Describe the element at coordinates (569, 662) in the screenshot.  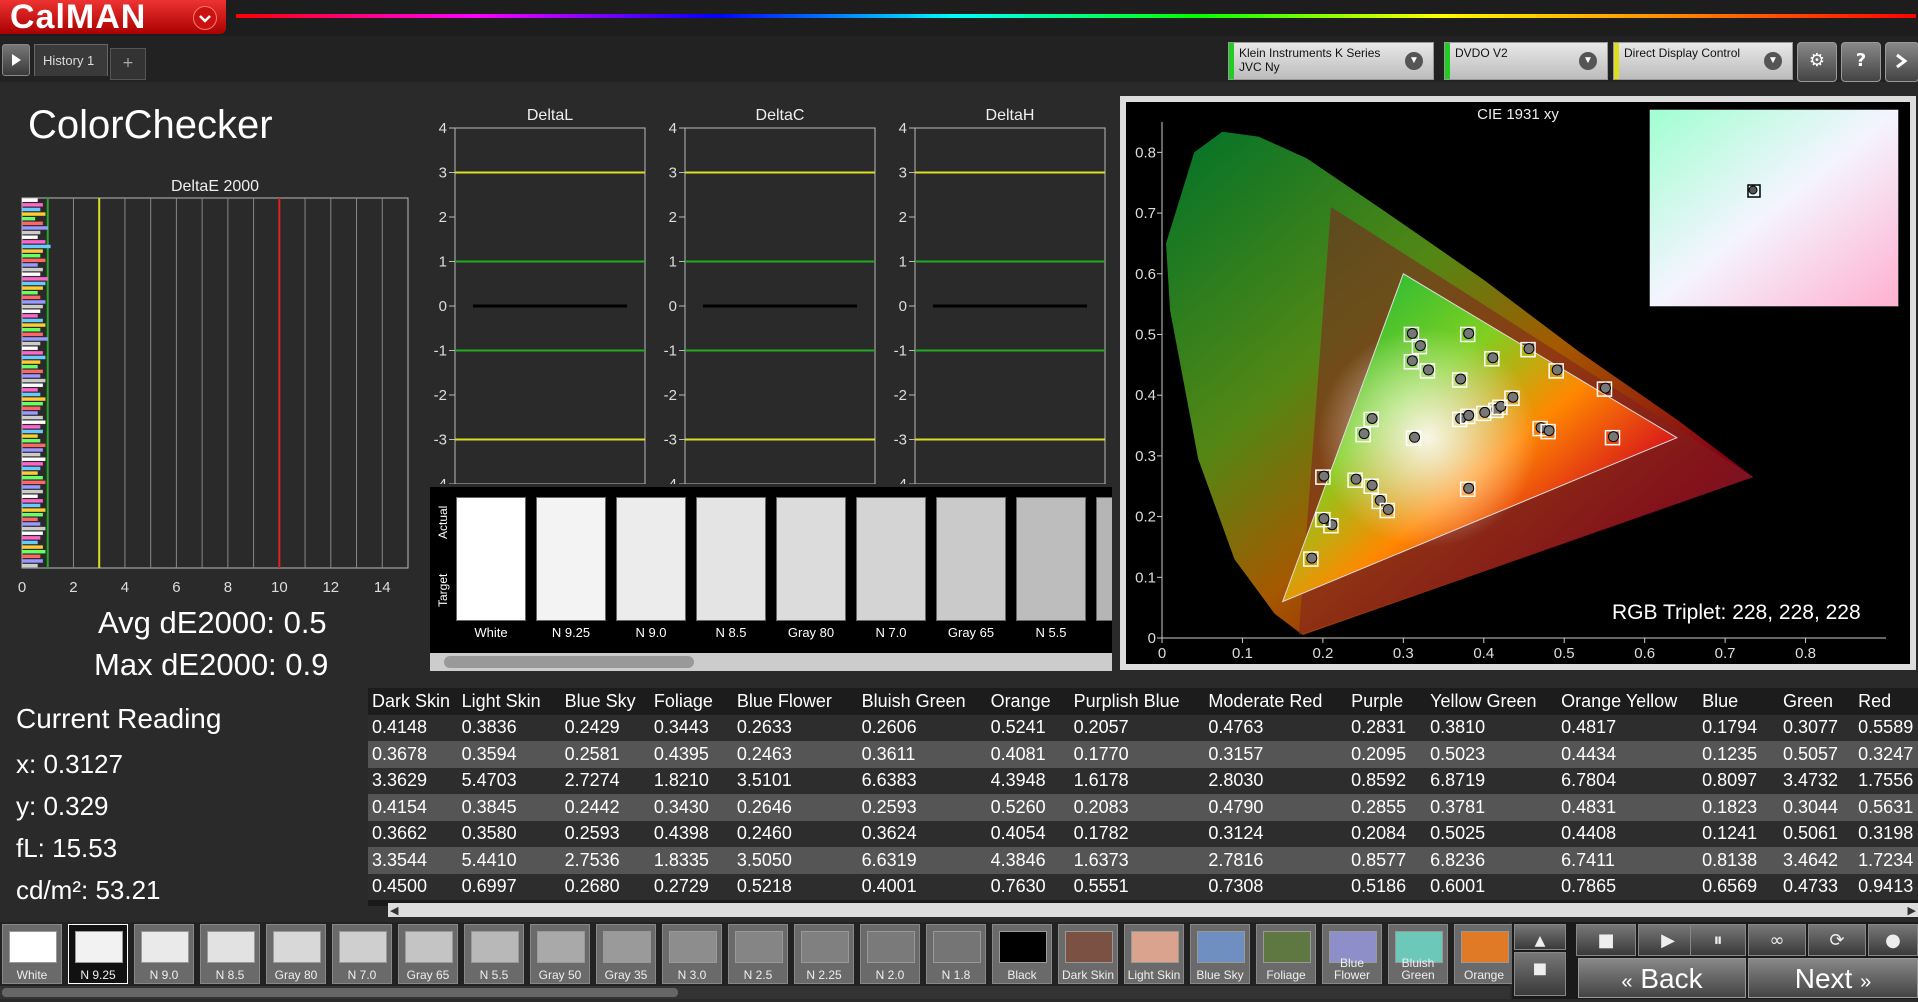
I see `scrollbar-thumb` at that location.